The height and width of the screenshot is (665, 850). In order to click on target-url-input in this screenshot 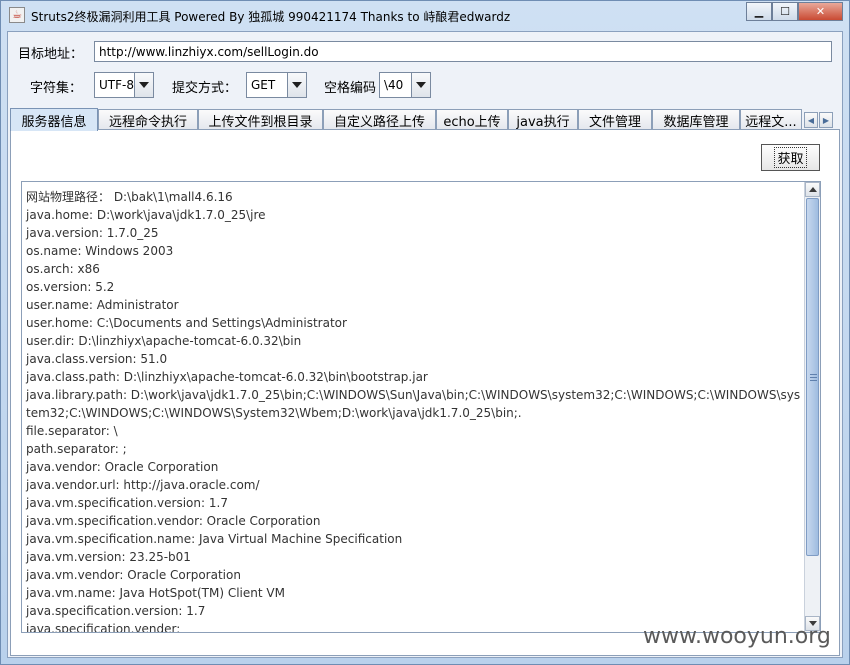, I will do `click(463, 51)`.